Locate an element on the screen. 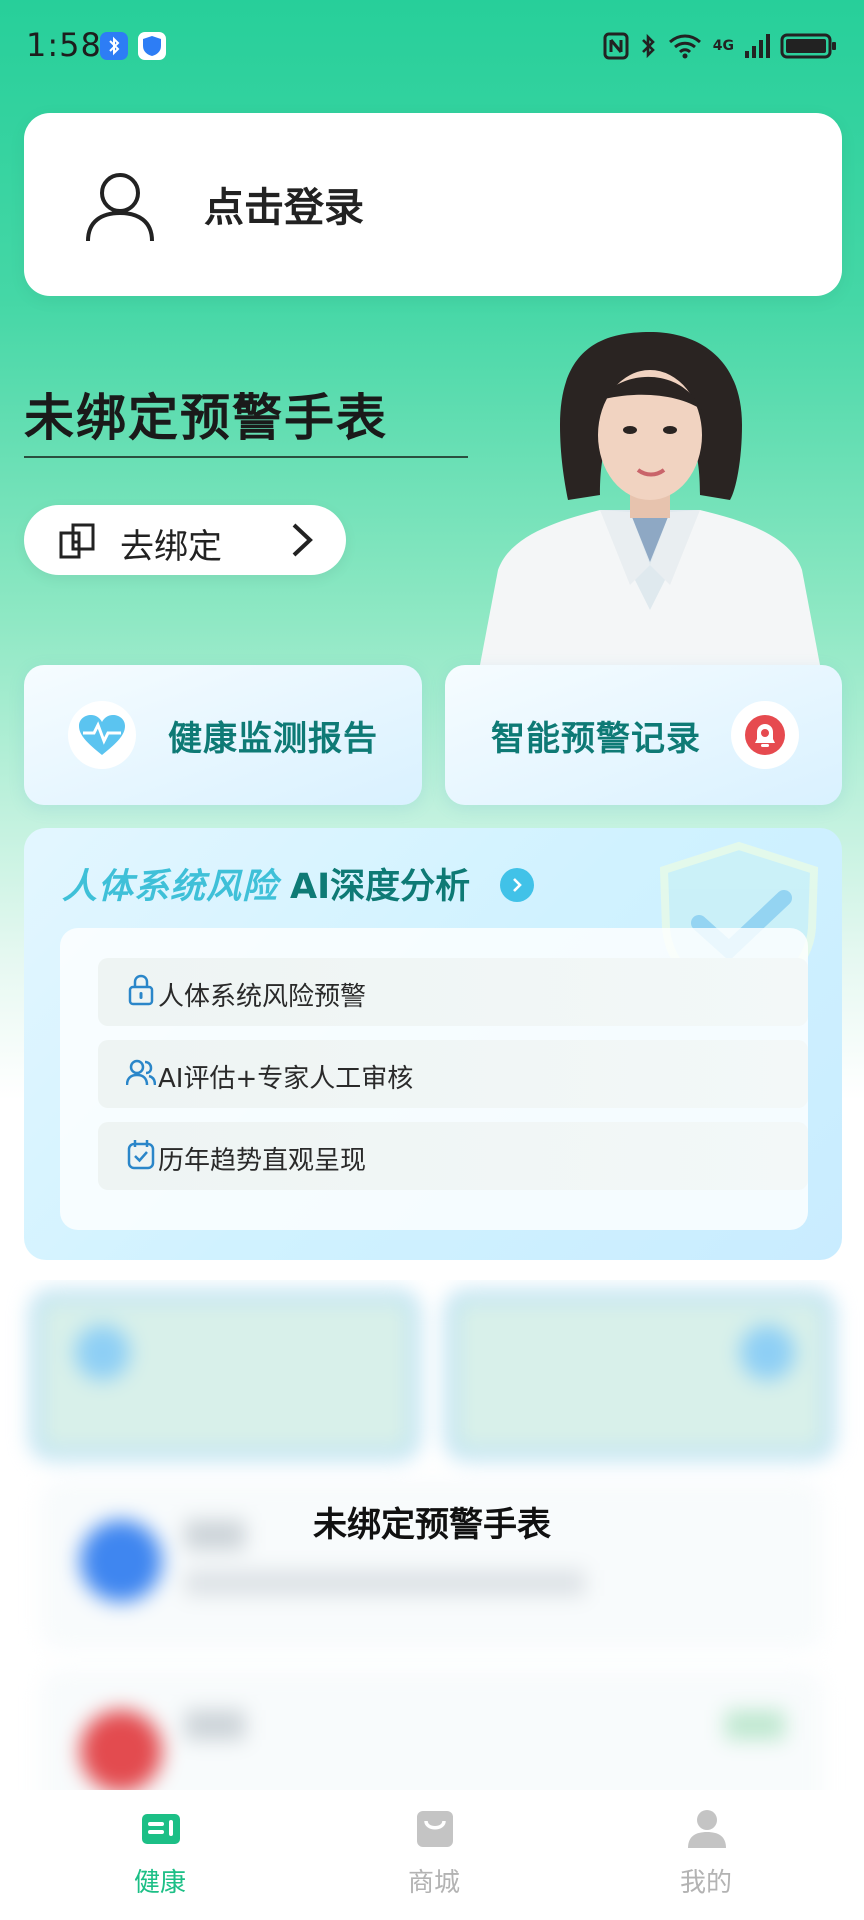  ai-feature-label: 人体系统风险预警 is located at coordinates (262, 997).